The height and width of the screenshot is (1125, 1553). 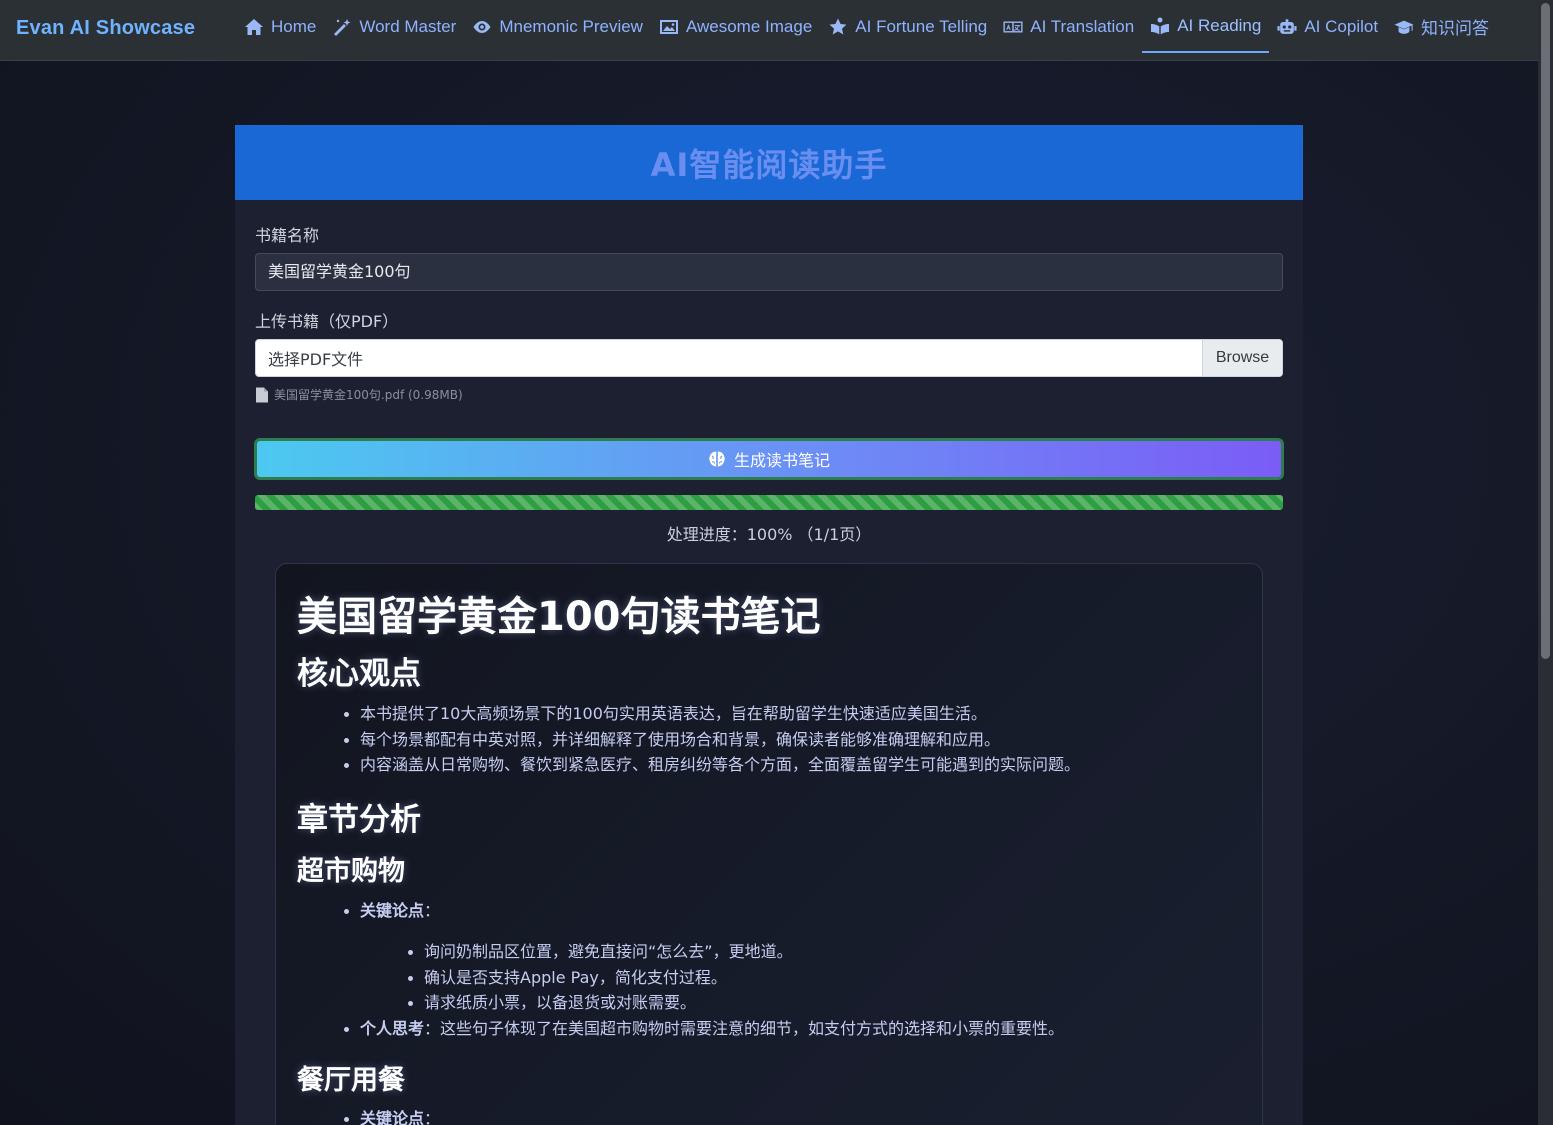 I want to click on nav-item-awesome-image: Awesome Image, so click(x=735, y=26).